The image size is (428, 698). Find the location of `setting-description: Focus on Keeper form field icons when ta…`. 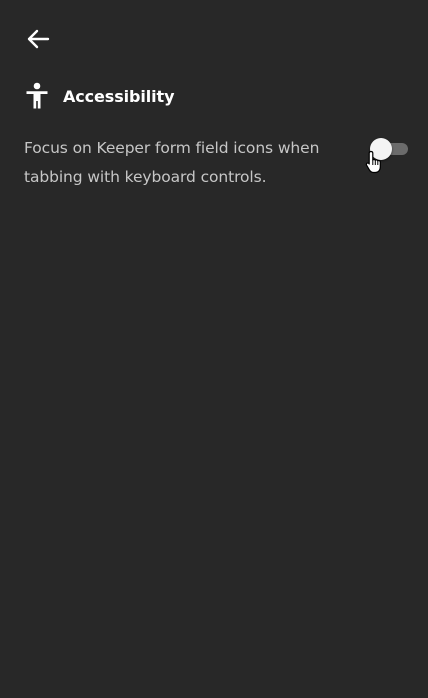

setting-description: Focus on Keeper form field icons when ta… is located at coordinates (172, 162).